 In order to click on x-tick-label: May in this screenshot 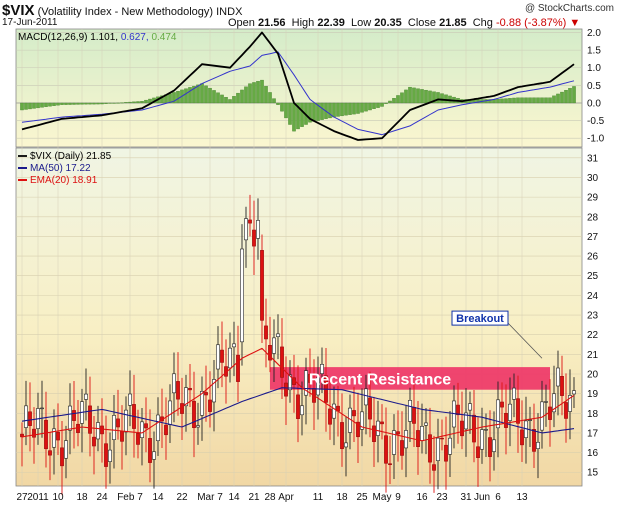, I will do `click(382, 497)`.